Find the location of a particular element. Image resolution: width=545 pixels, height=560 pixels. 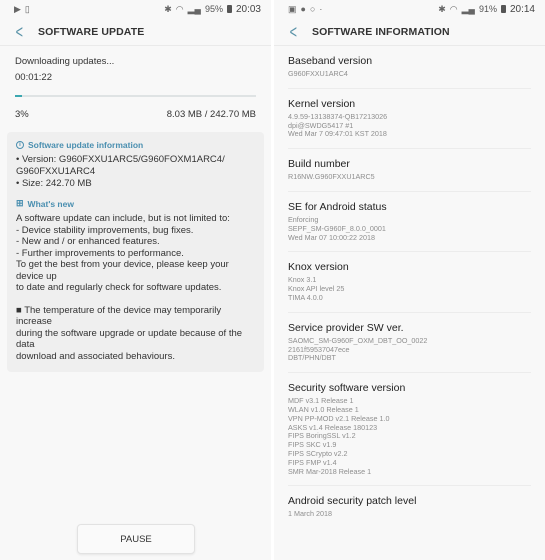

info-item-values: 1 March 2018 is located at coordinates (409, 514).